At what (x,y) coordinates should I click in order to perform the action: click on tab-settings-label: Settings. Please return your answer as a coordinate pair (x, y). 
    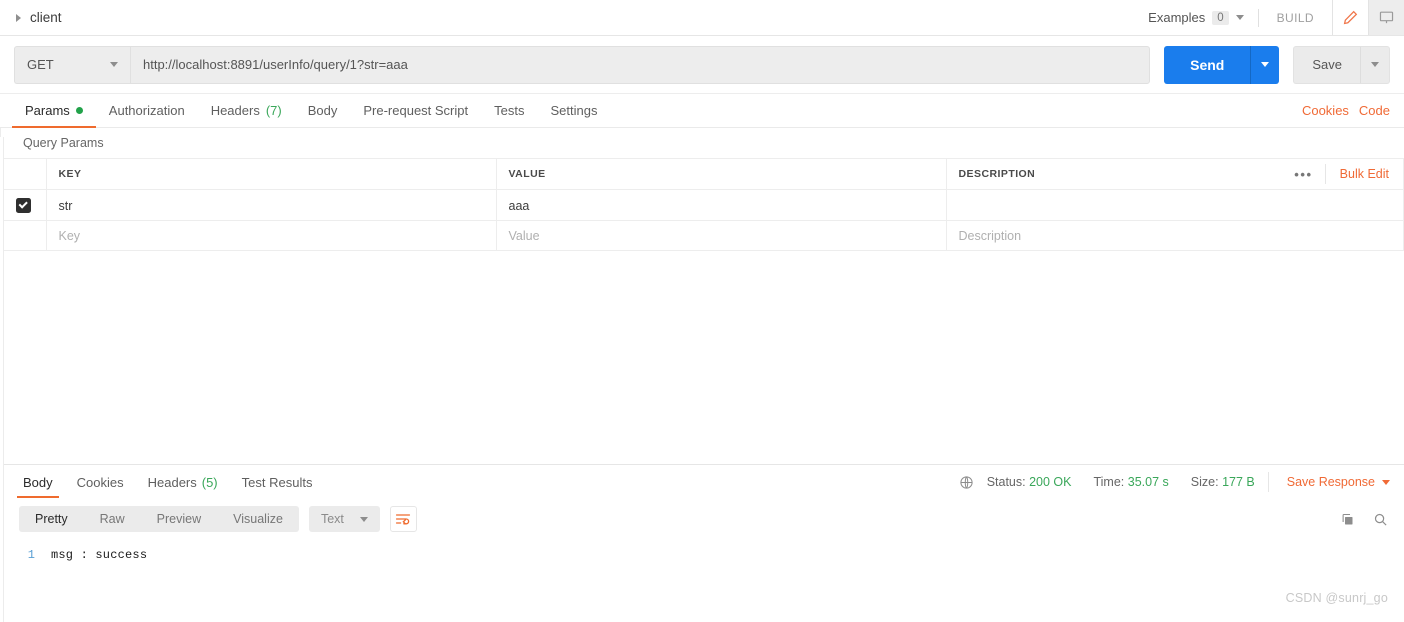
    Looking at the image, I should click on (574, 110).